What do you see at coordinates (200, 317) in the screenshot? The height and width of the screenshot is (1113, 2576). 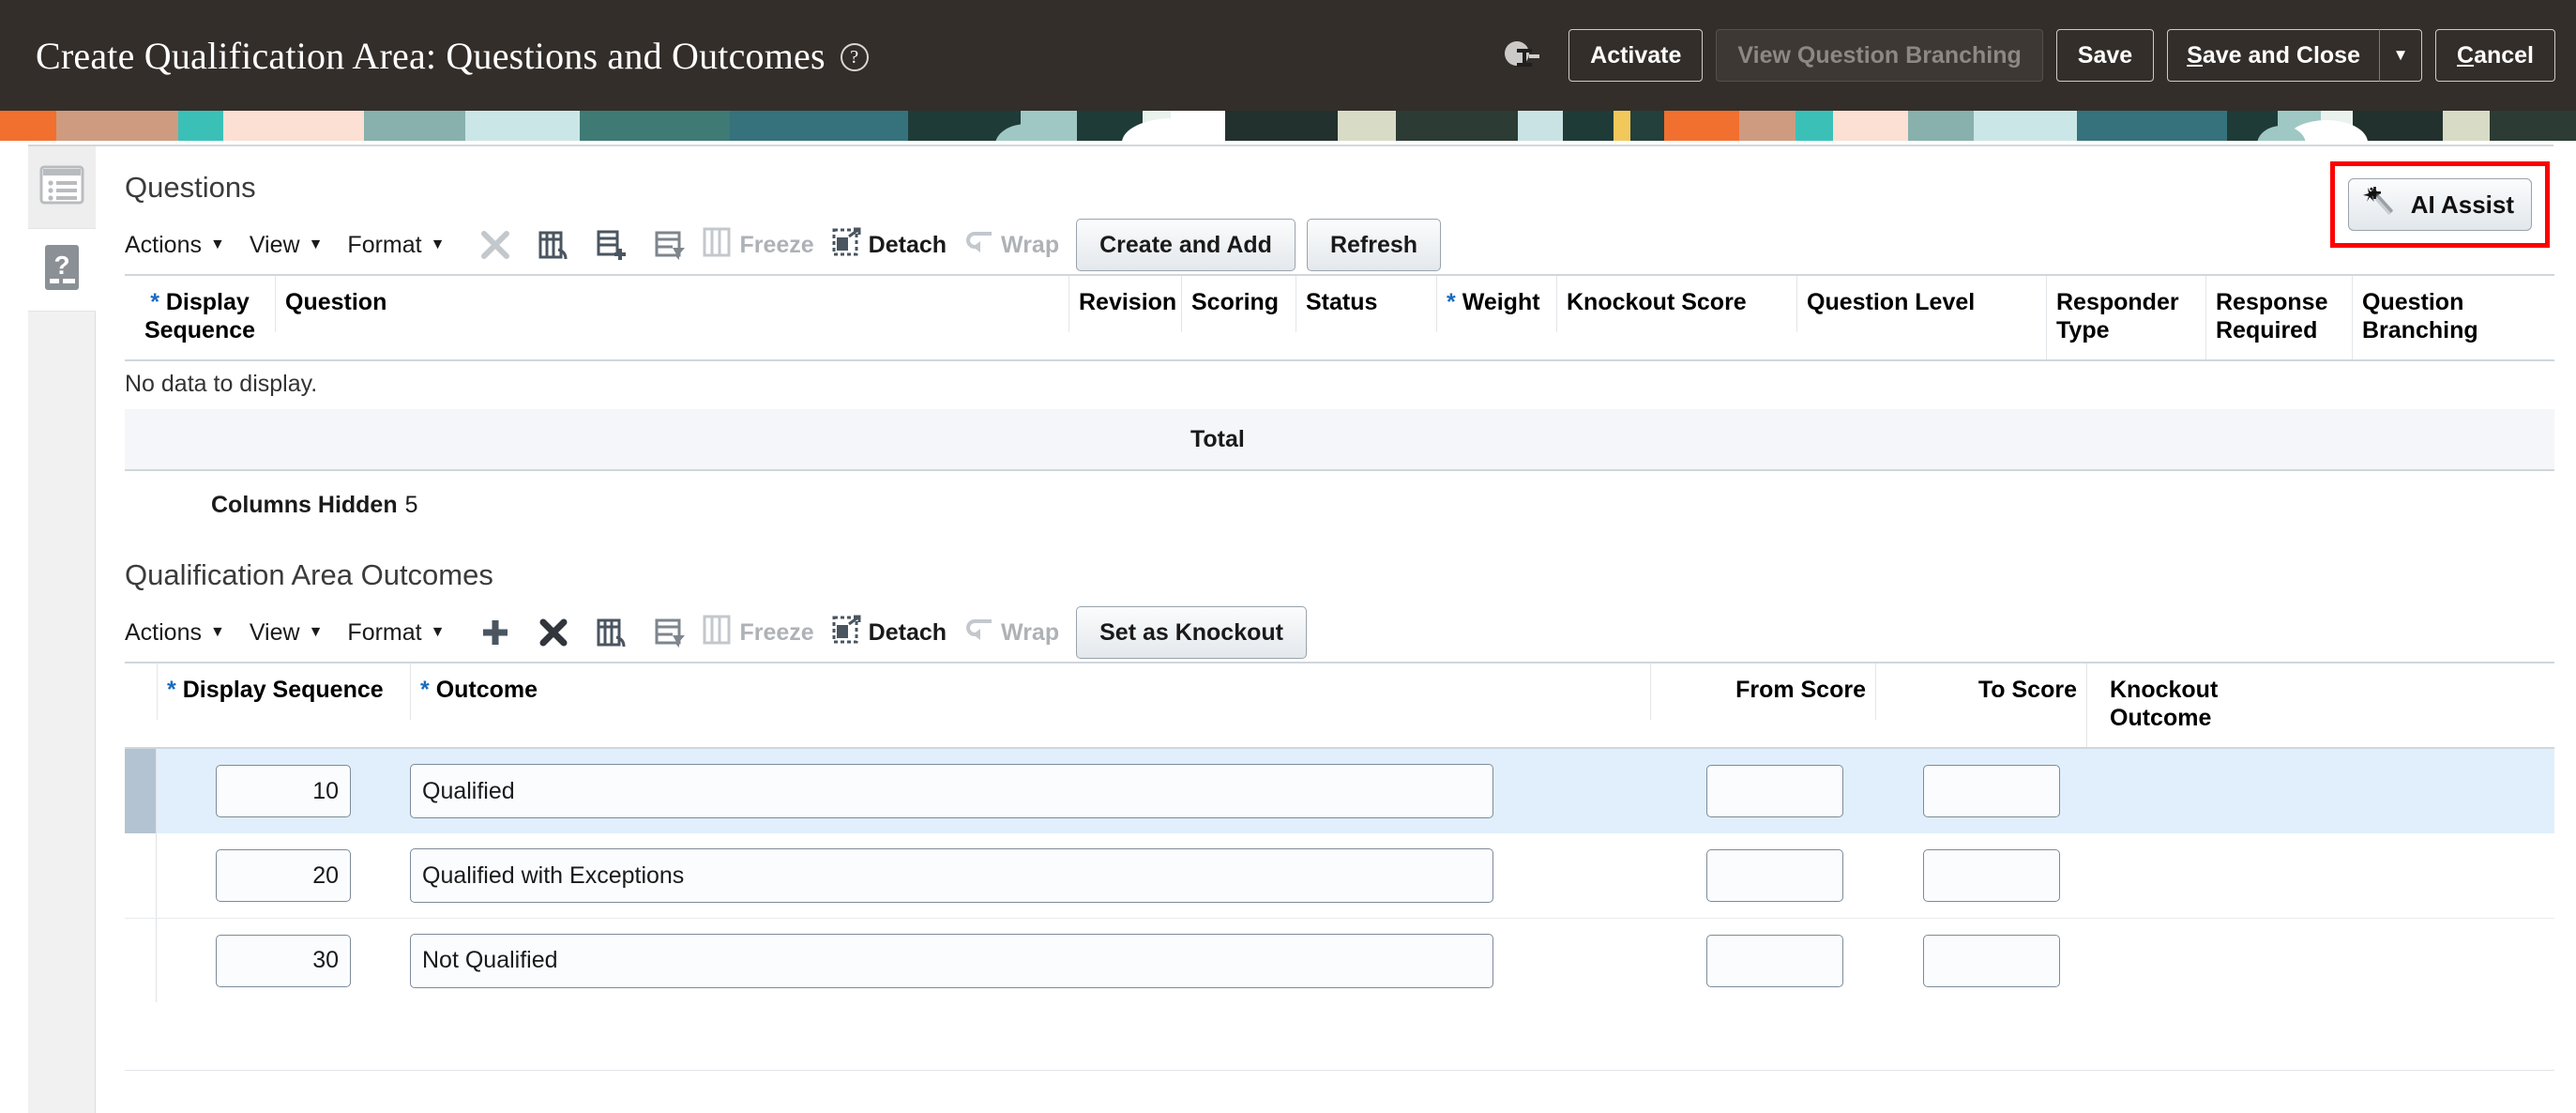 I see `questions-col-display-sequence: * Display Sequence` at bounding box center [200, 317].